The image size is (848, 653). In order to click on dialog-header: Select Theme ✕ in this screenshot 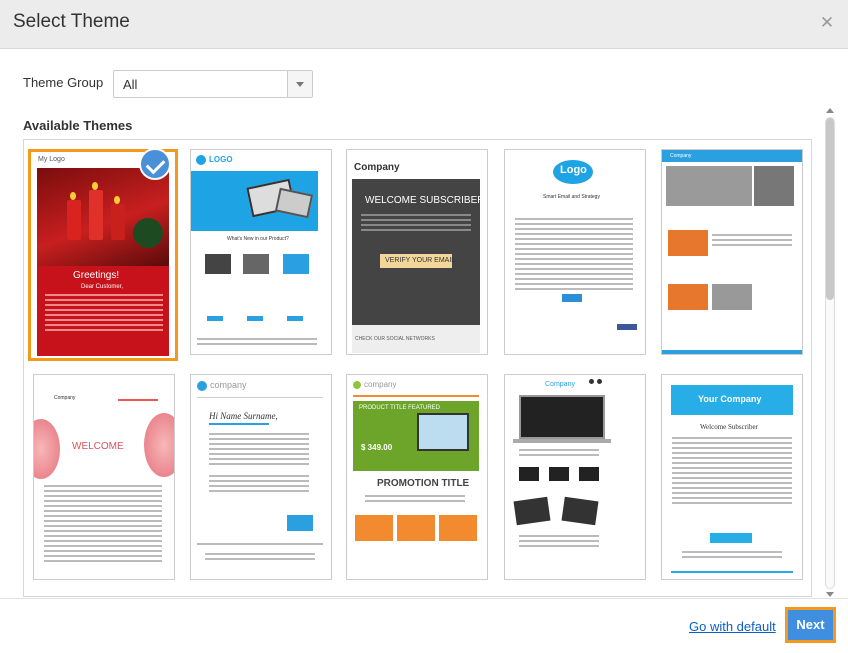, I will do `click(424, 24)`.